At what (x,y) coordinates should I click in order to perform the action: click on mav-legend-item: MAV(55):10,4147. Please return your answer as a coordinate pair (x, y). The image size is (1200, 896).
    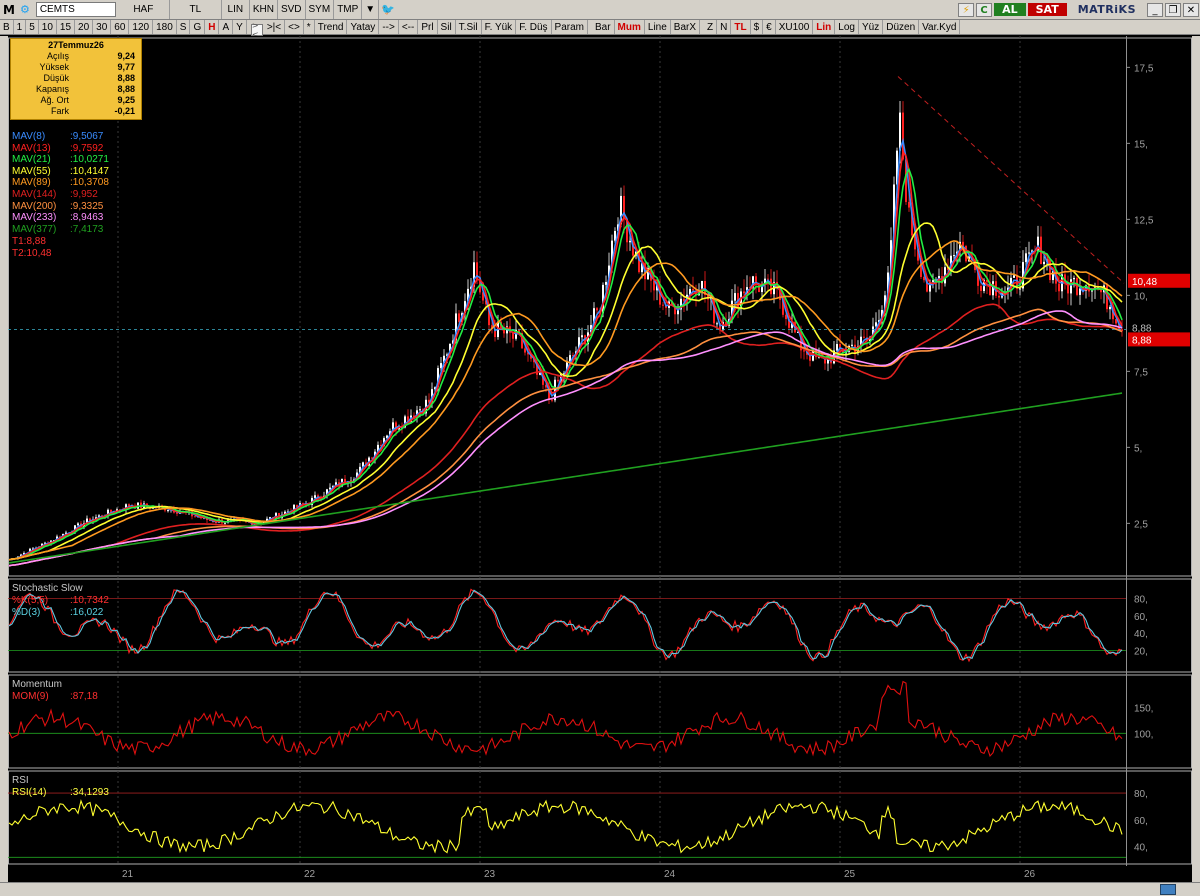
    Looking at the image, I should click on (60, 172).